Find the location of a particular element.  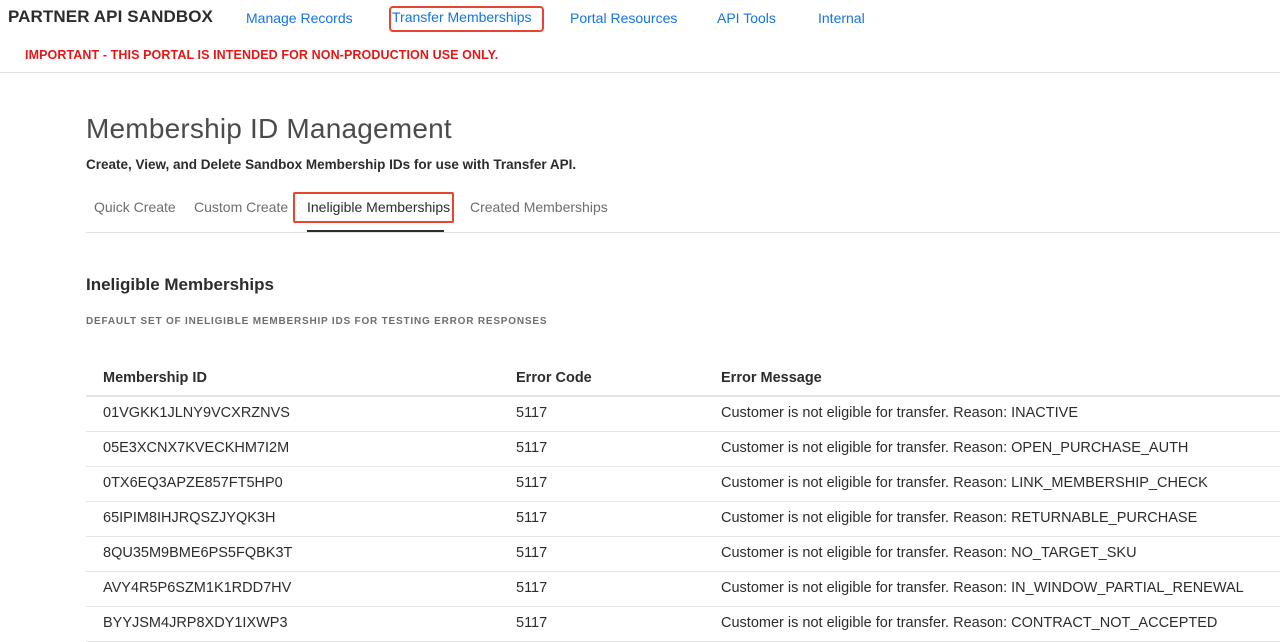

membership-id-cell: AVY4R5P6SZM1K1RDD7HV is located at coordinates (197, 588).